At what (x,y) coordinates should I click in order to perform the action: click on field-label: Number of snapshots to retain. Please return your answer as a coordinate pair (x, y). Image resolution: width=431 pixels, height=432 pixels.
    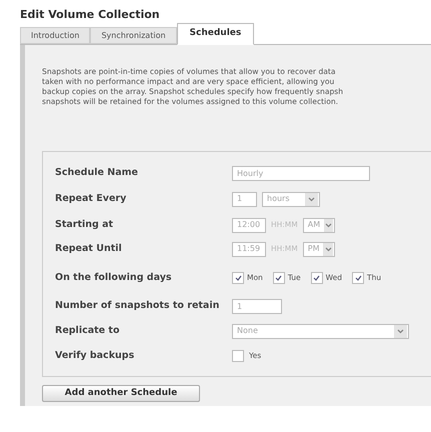
    Looking at the image, I should click on (137, 306).